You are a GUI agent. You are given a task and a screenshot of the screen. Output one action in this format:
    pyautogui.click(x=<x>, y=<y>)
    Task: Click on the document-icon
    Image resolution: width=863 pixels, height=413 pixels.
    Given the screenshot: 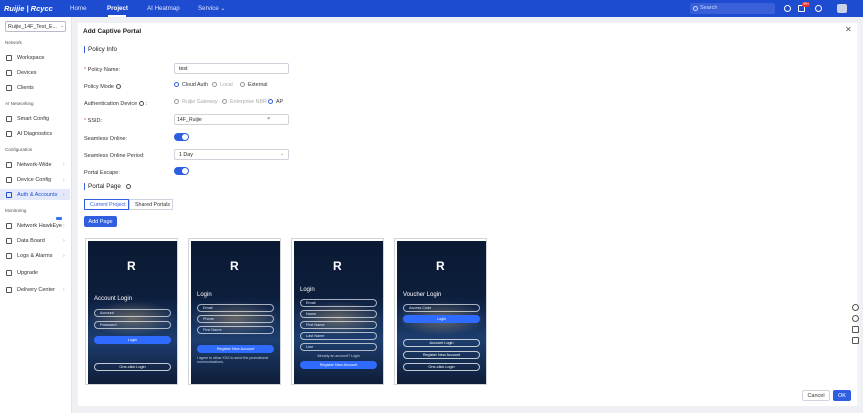 What is the action you would take?
    pyautogui.click(x=855, y=340)
    